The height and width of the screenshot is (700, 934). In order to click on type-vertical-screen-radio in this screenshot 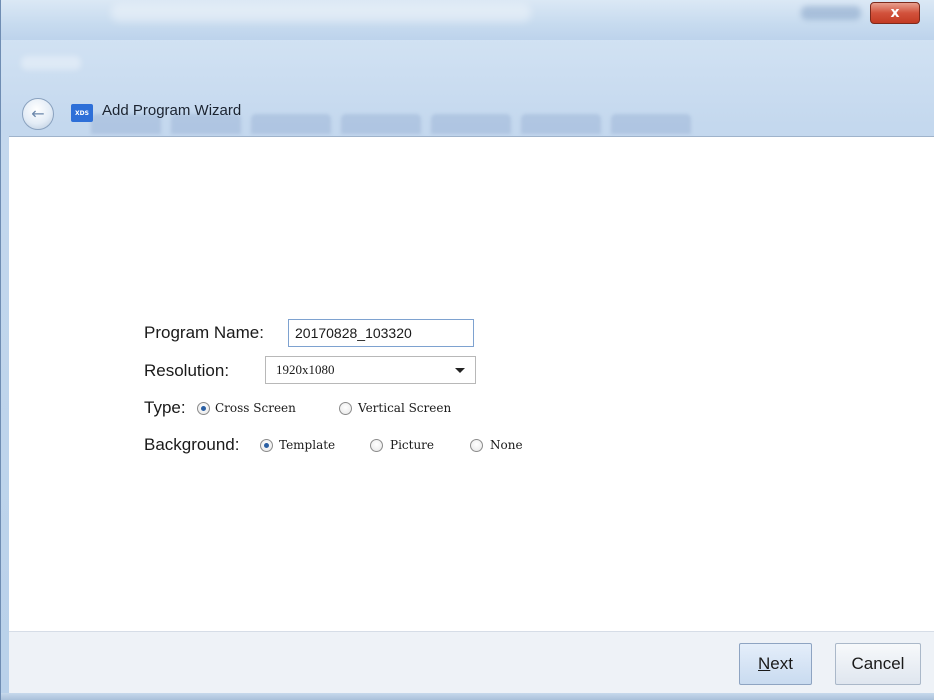, I will do `click(345, 408)`.